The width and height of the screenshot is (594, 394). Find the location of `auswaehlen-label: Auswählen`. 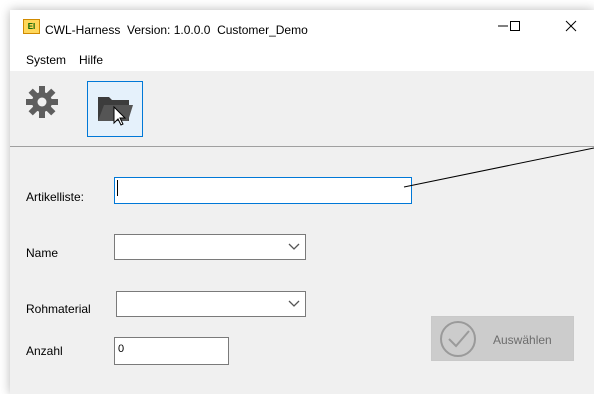

auswaehlen-label: Auswählen is located at coordinates (522, 340).